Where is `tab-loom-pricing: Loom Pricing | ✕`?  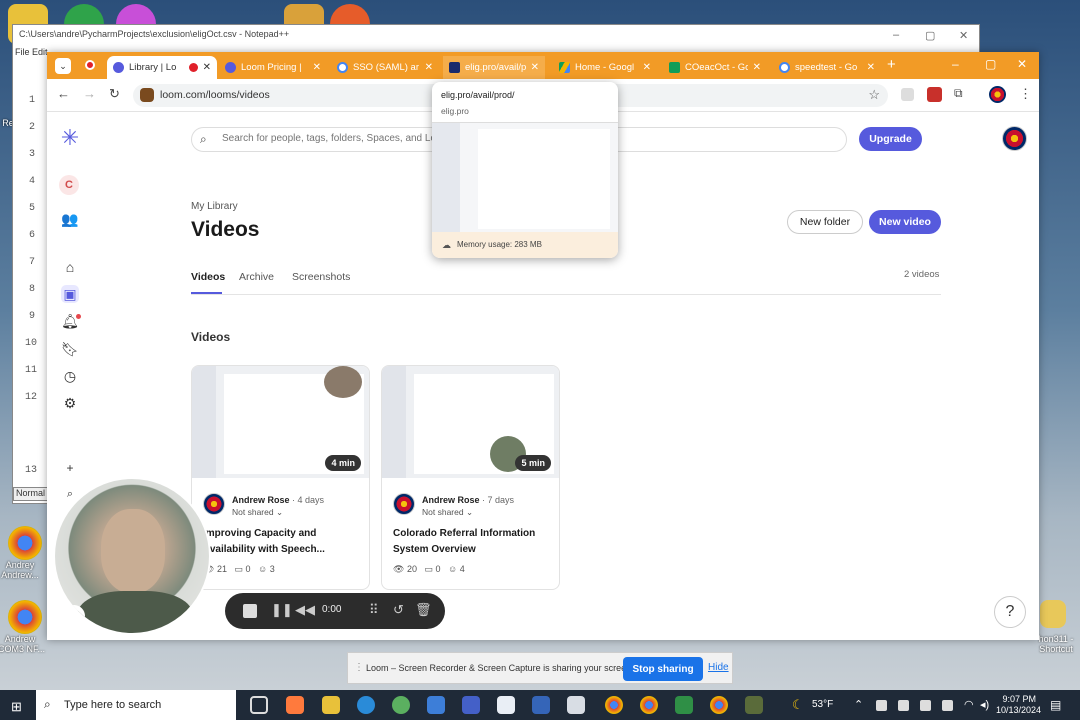 tab-loom-pricing: Loom Pricing | ✕ is located at coordinates (273, 67).